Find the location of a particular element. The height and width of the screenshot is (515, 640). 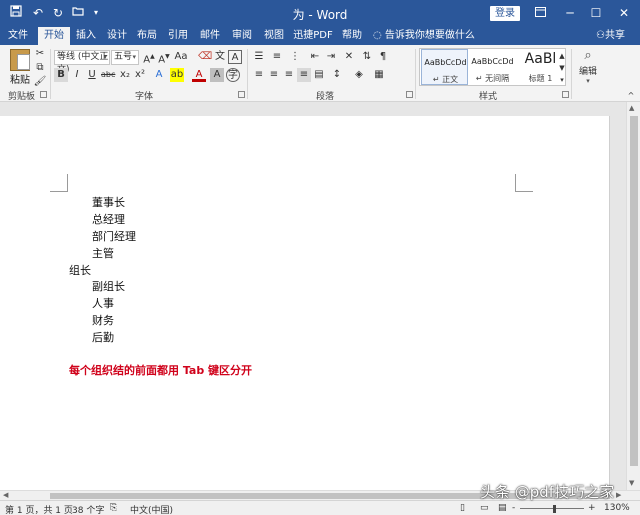

close-icon: ✕ is located at coordinates (624, 13).